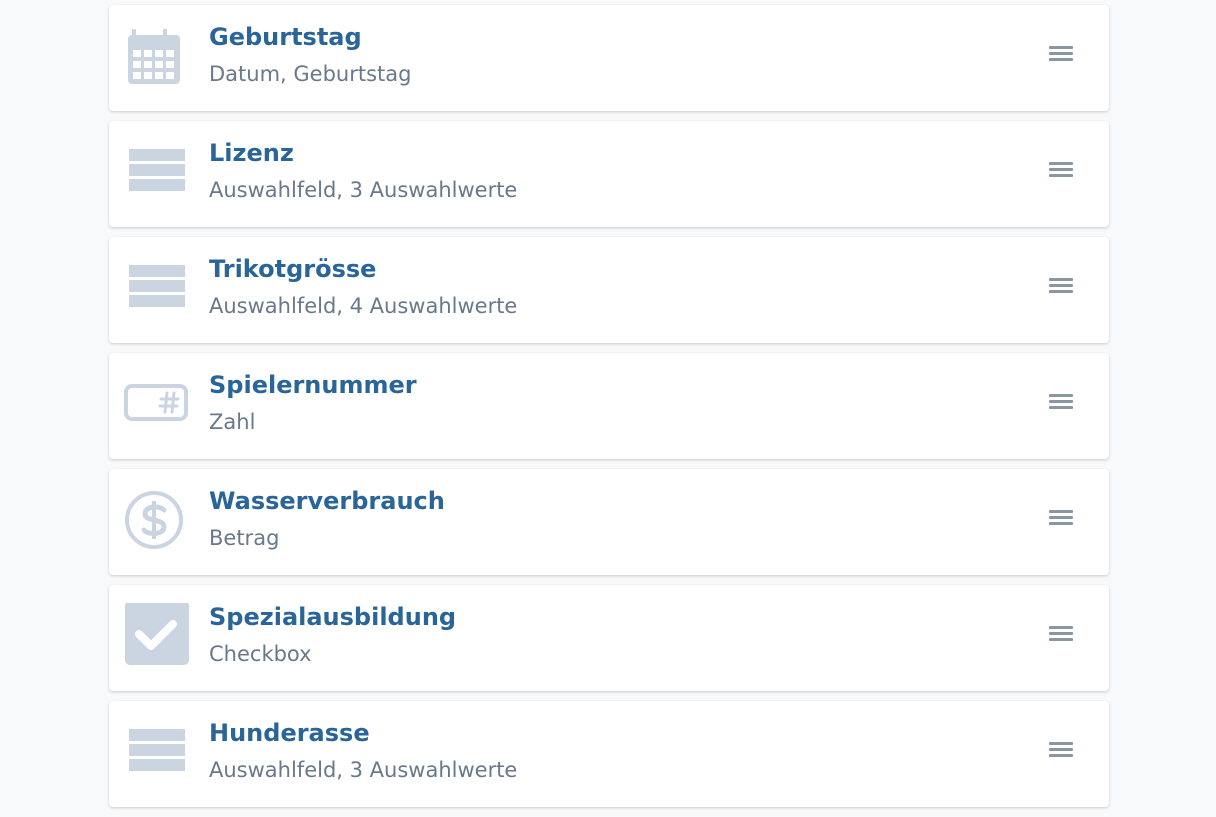  What do you see at coordinates (289, 733) in the screenshot?
I see `field-title: Hunderasse` at bounding box center [289, 733].